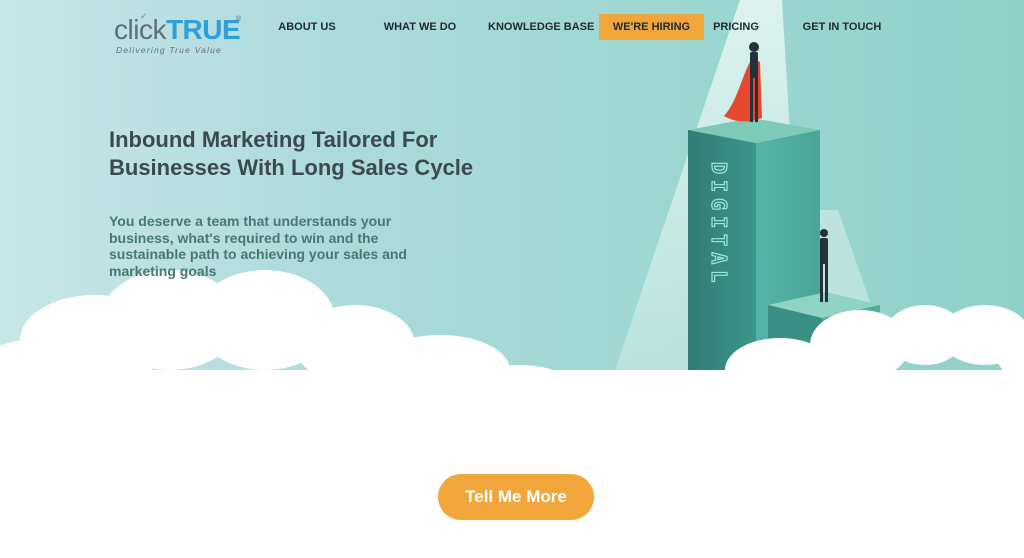 Image resolution: width=1024 pixels, height=558 pixels. What do you see at coordinates (736, 27) in the screenshot?
I see `nav-pricing: PRICING` at bounding box center [736, 27].